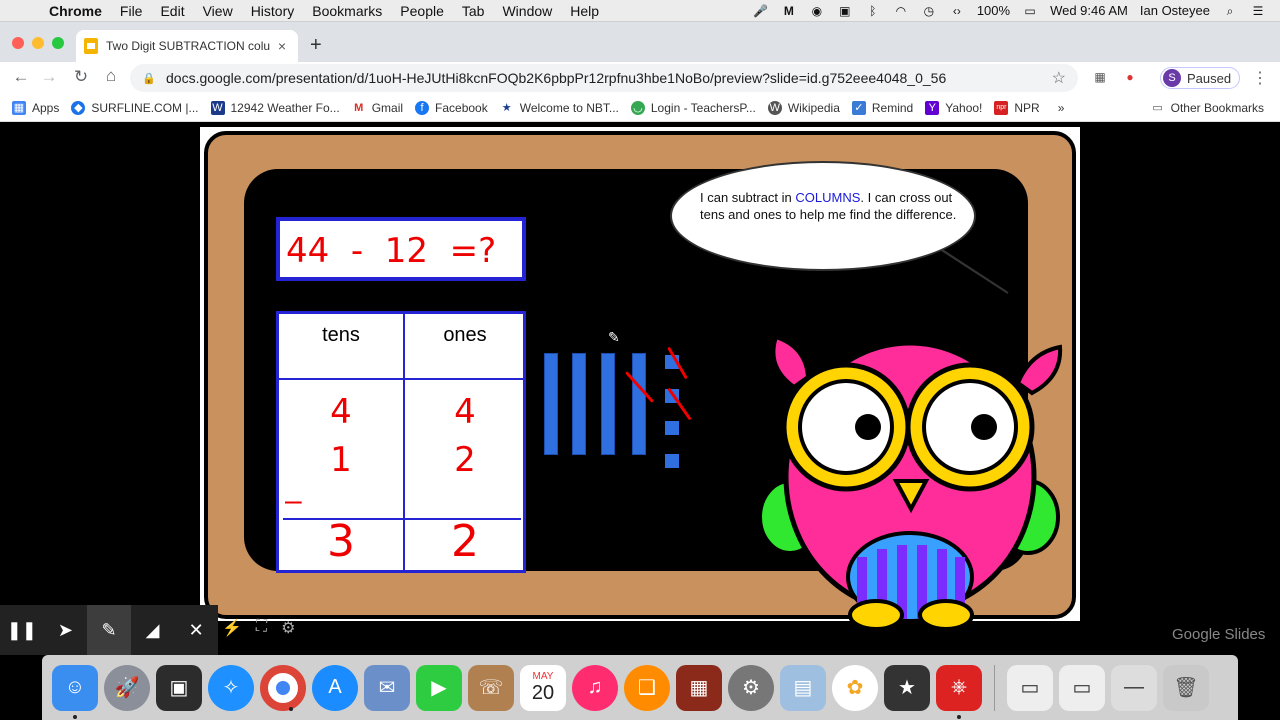 This screenshot has width=1280, height=720. What do you see at coordinates (929, 11) in the screenshot?
I see `time-machine-icon: ◷` at bounding box center [929, 11].